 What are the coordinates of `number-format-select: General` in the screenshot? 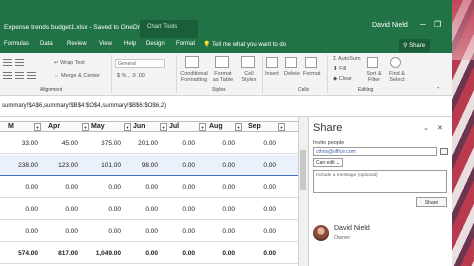 It's located at (140, 63).